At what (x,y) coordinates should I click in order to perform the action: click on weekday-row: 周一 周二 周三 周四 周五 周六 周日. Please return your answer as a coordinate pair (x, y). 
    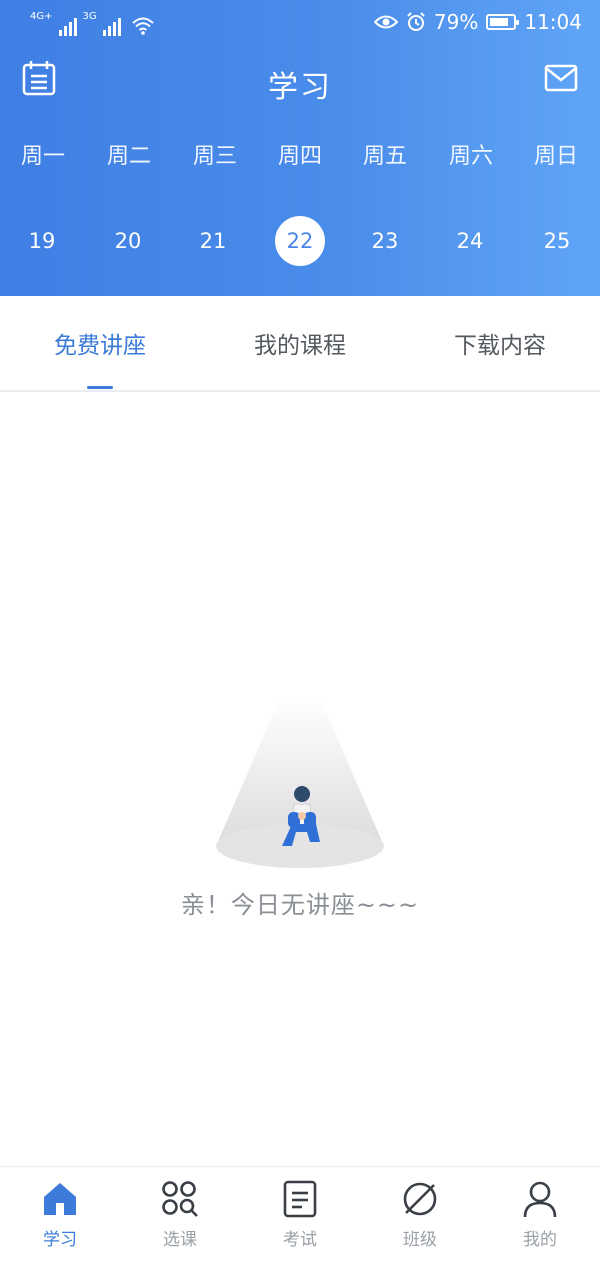
    Looking at the image, I should click on (300, 158).